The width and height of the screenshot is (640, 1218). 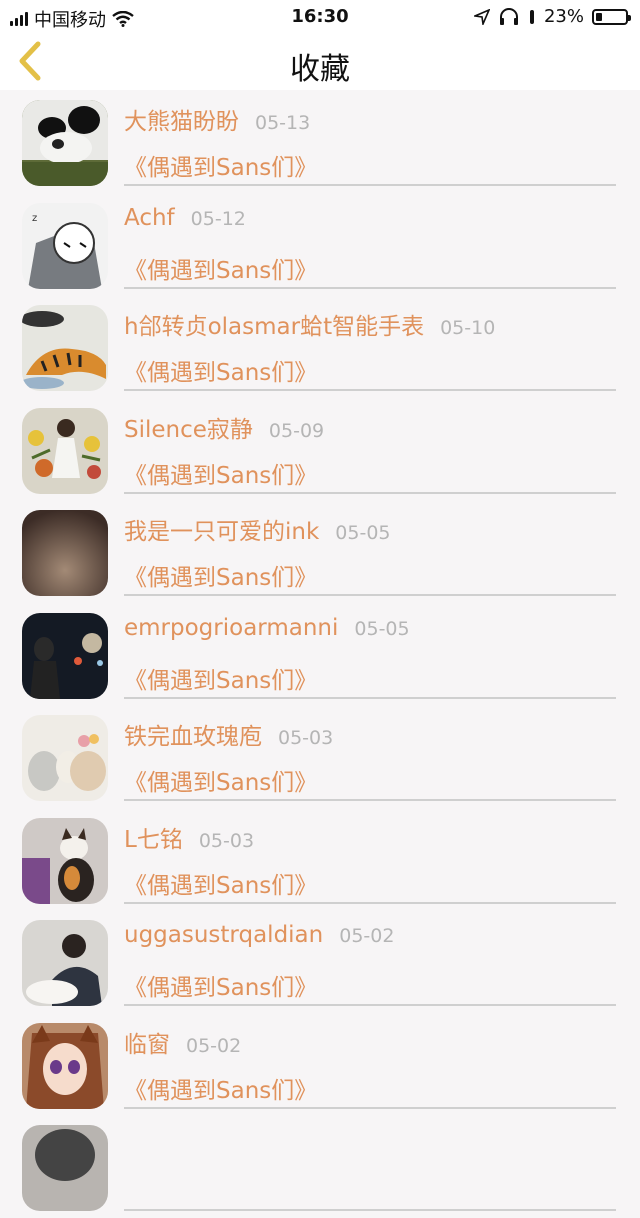 I want to click on tiger-avatar, so click(x=65, y=348).